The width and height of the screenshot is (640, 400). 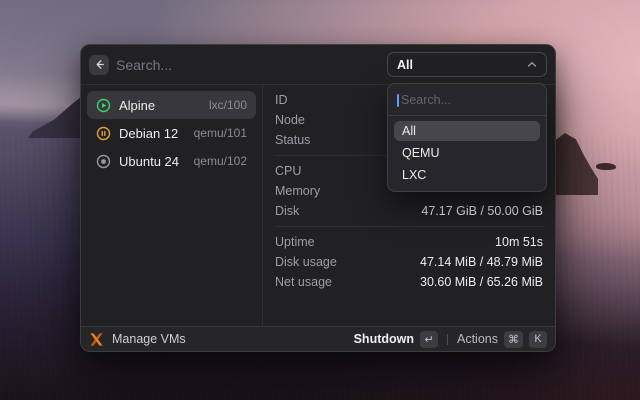 I want to click on dropdown-item-all: All, so click(x=467, y=131).